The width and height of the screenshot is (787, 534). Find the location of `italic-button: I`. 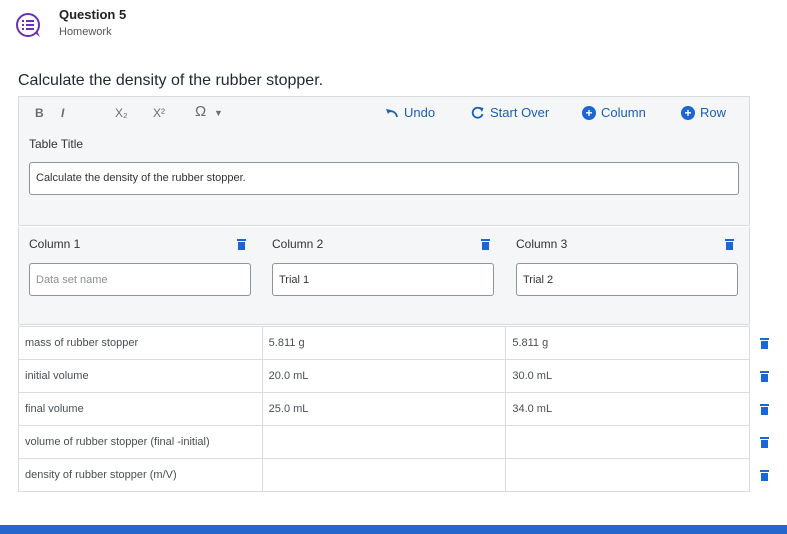

italic-button: I is located at coordinates (62, 113).